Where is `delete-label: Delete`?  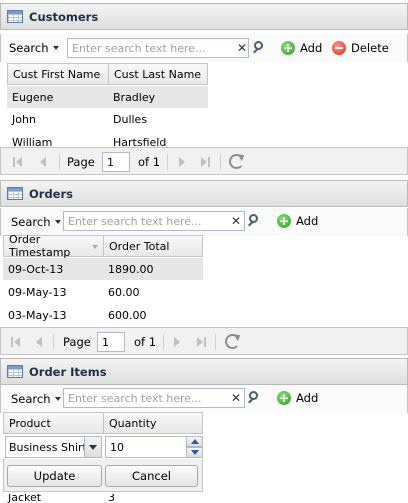
delete-label: Delete is located at coordinates (370, 48).